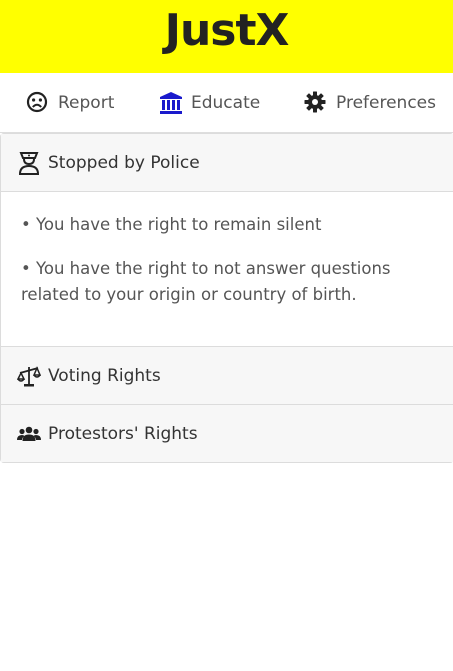  I want to click on app-title: JustX, so click(227, 30).